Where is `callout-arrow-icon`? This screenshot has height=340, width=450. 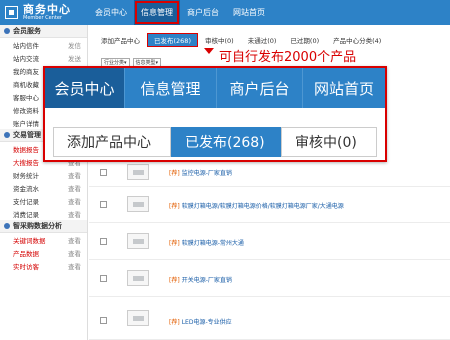
callout-arrow-icon is located at coordinates (209, 51).